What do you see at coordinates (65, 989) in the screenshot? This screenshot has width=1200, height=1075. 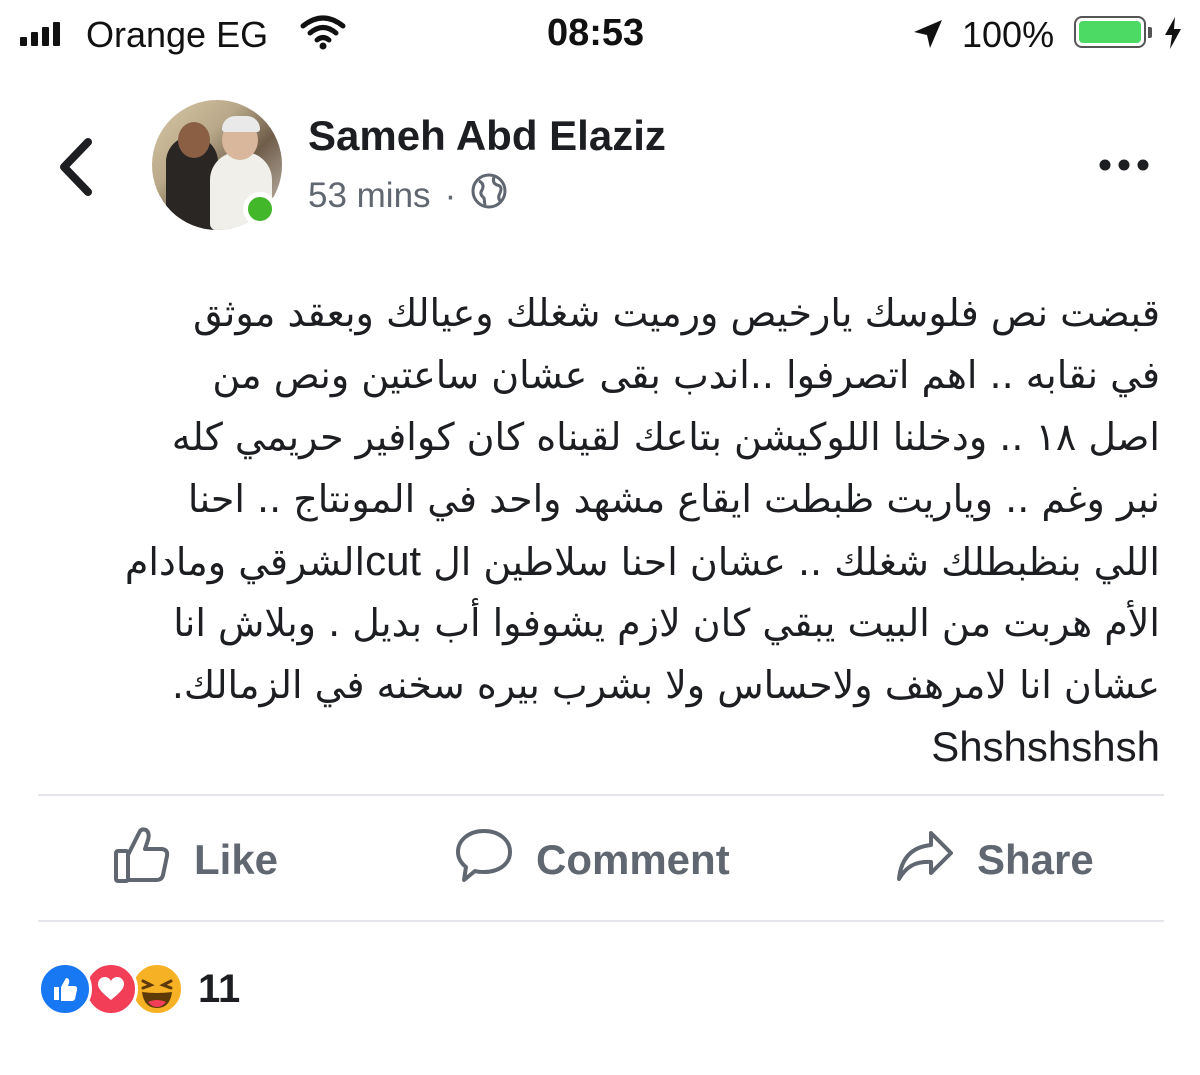 I see `like-reaction-icon` at bounding box center [65, 989].